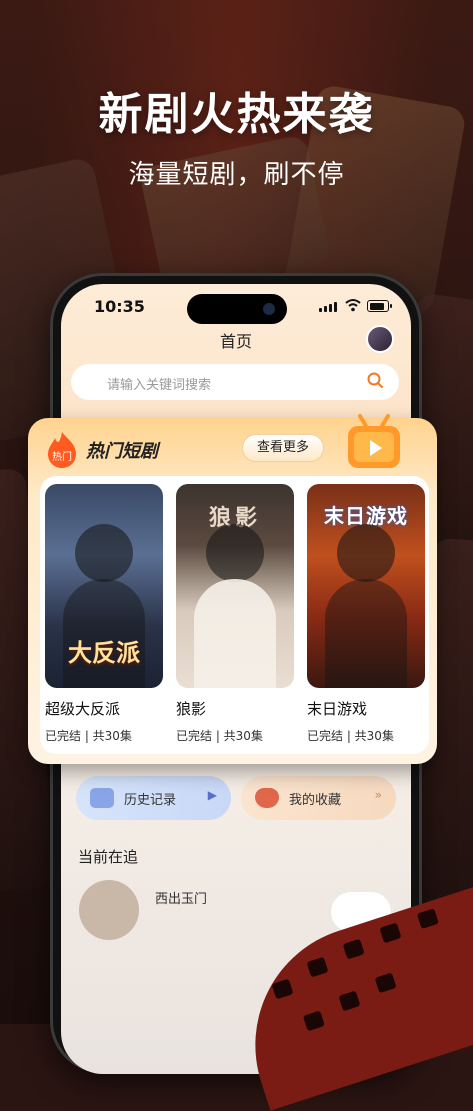 Image resolution: width=473 pixels, height=1111 pixels. Describe the element at coordinates (379, 306) in the screenshot. I see `battery-icon` at that location.